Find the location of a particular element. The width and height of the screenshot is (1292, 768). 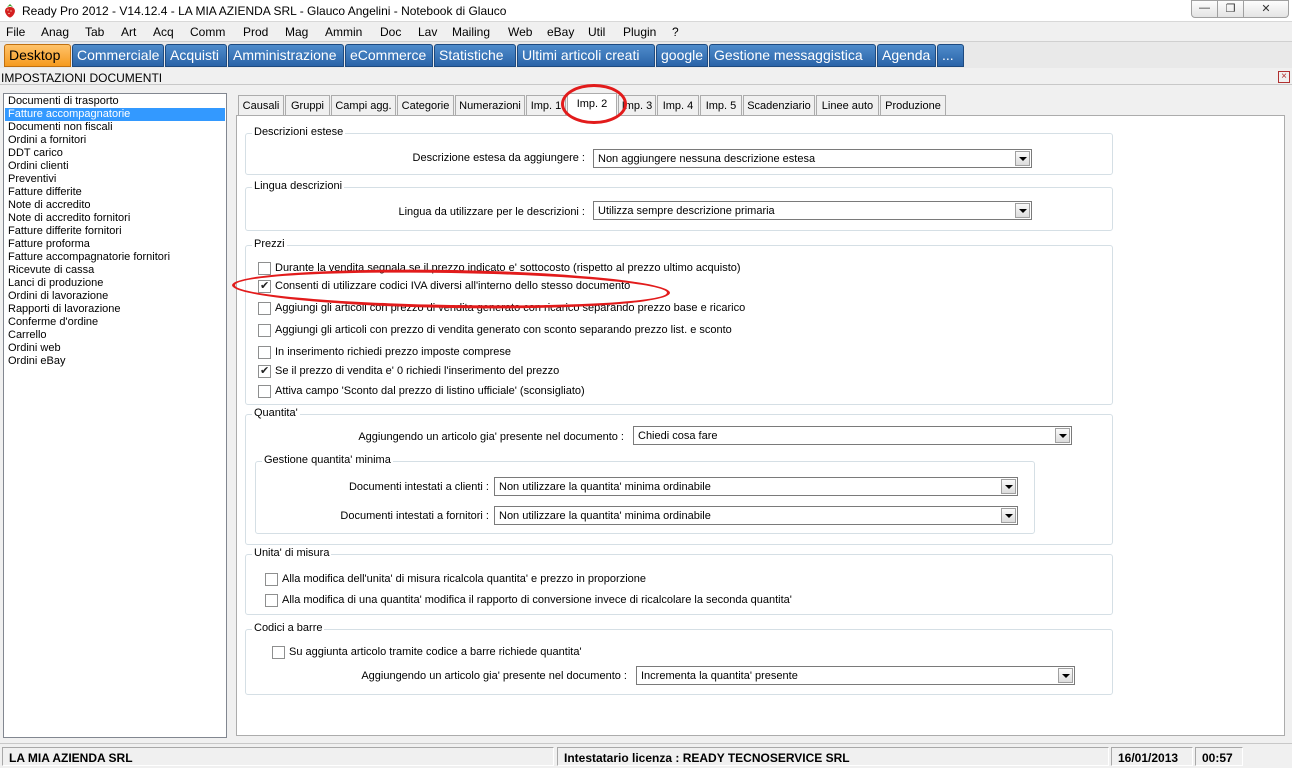

checkbox-imposte-comprese is located at coordinates (264, 352).